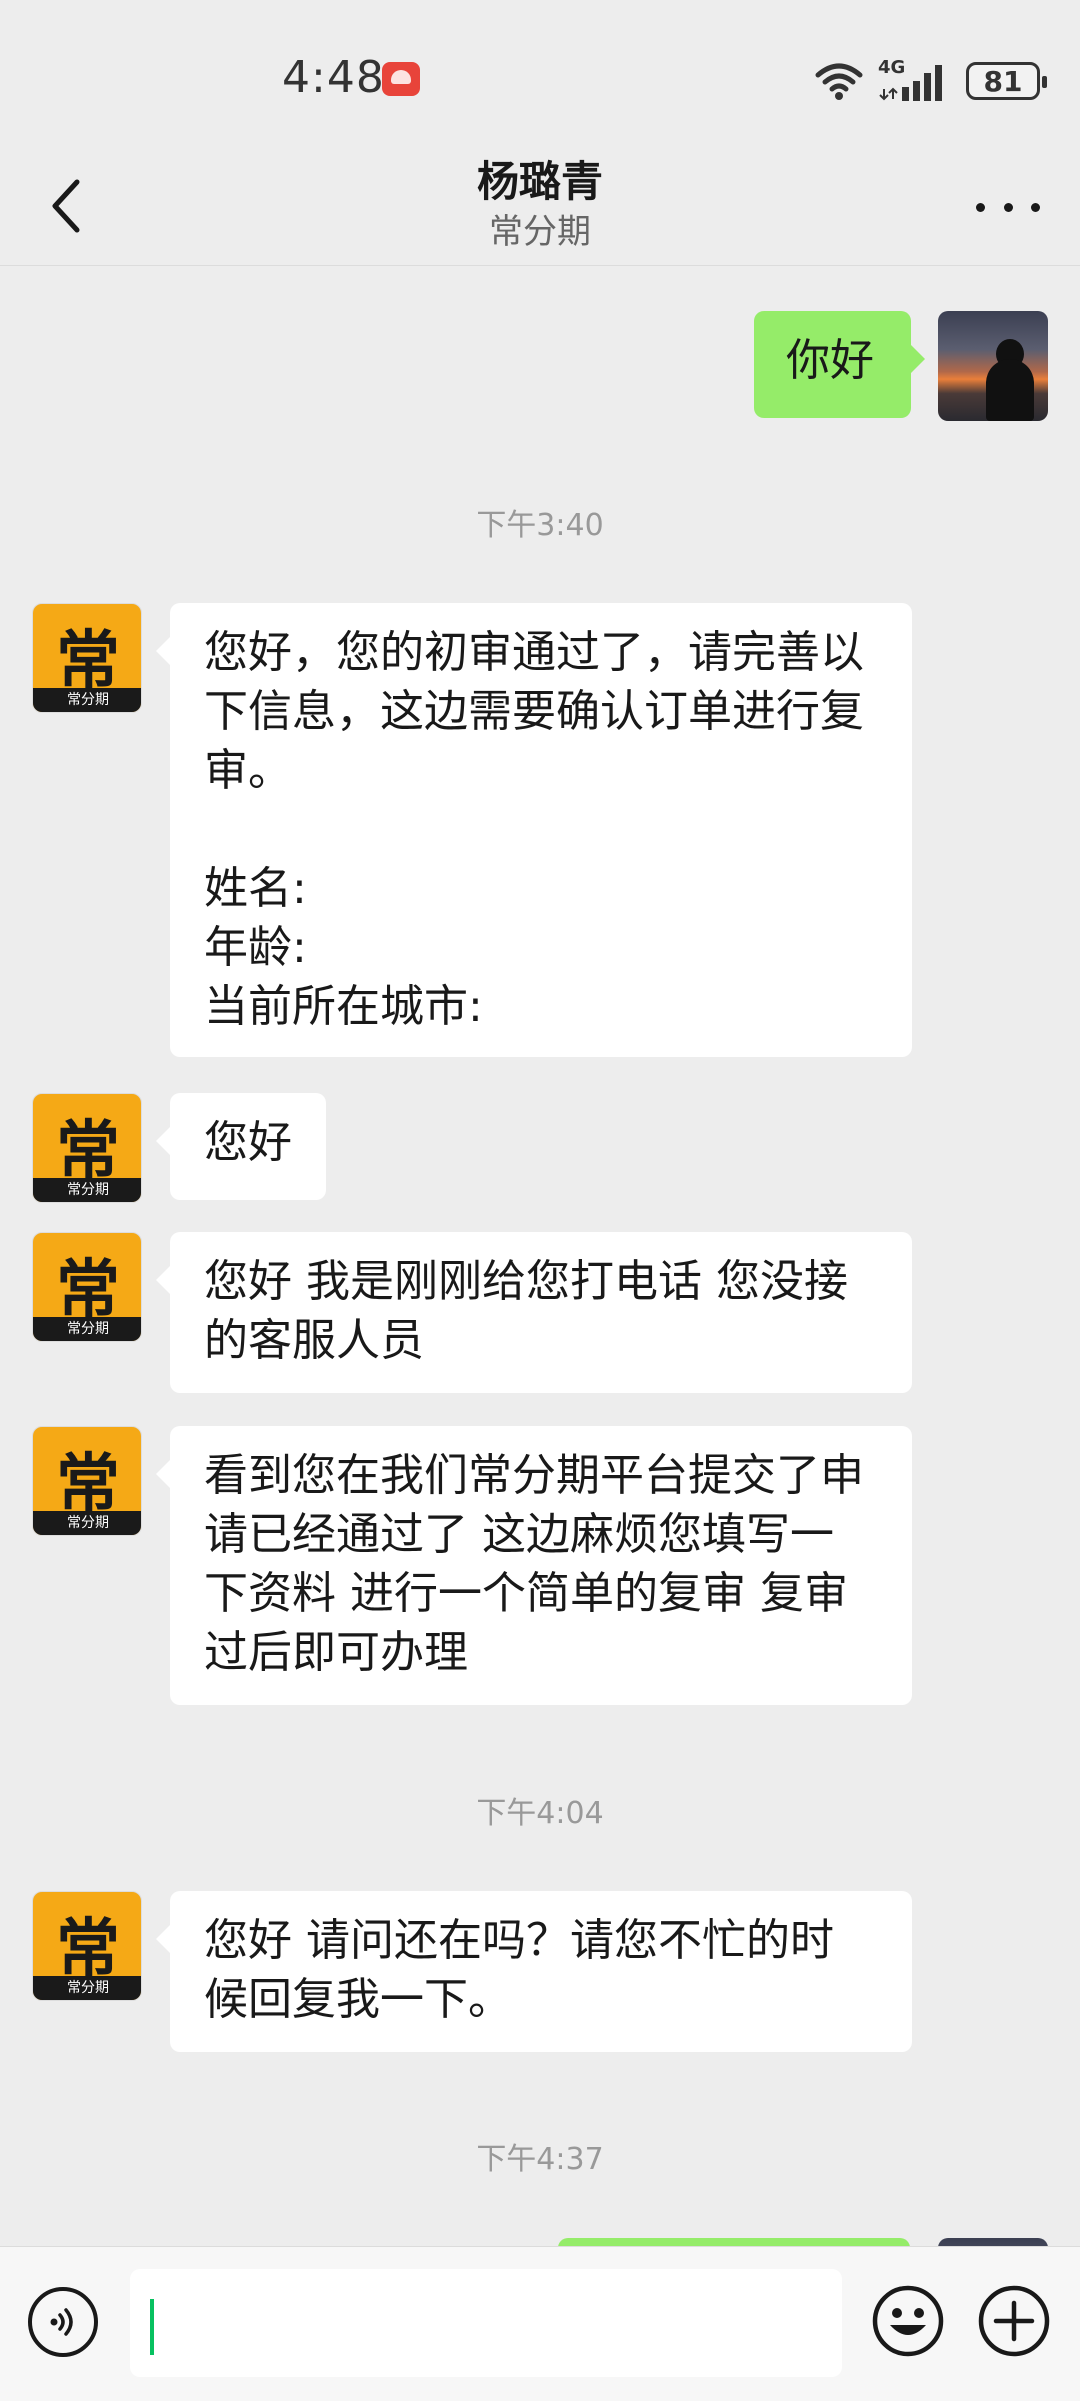  I want to click on more-button, so click(1008, 207).